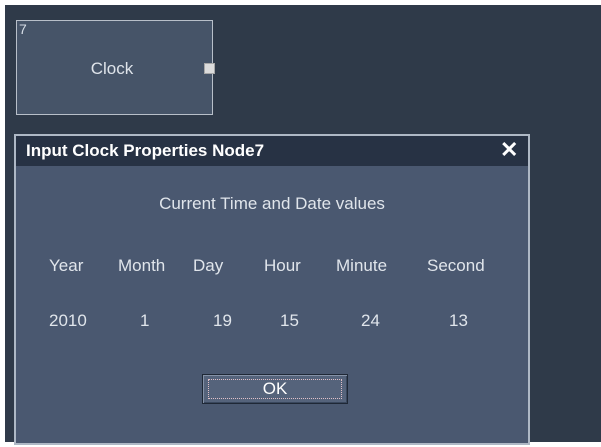 The width and height of the screenshot is (601, 447). I want to click on ok-button: OK, so click(275, 389).